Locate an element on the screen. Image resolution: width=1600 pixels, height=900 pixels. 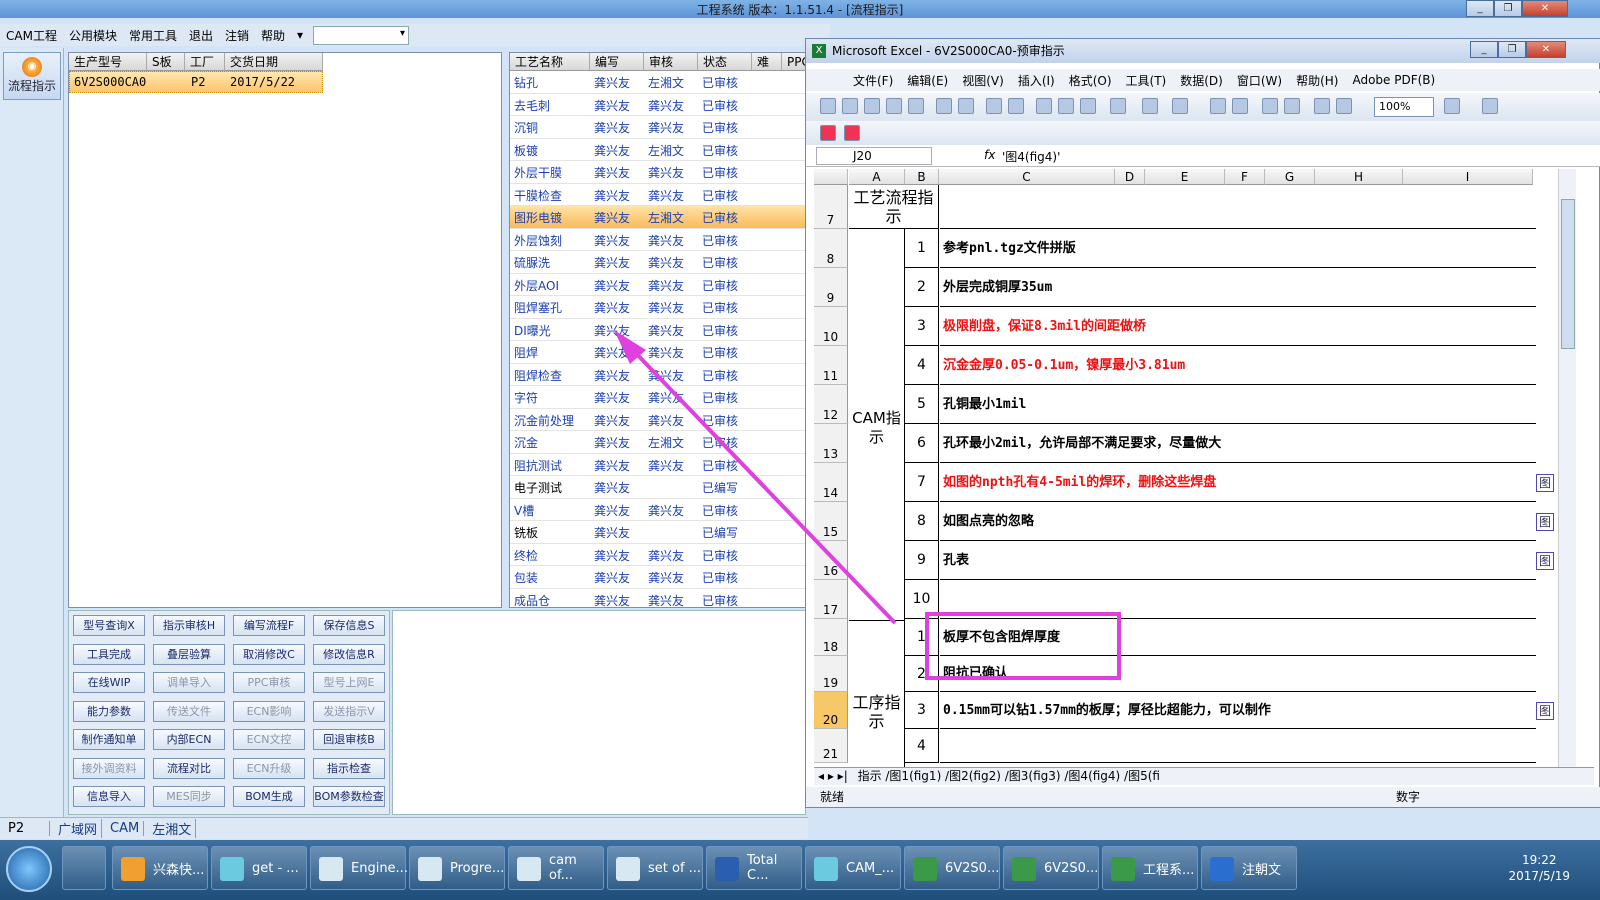
pdf-create-icon is located at coordinates (828, 133).